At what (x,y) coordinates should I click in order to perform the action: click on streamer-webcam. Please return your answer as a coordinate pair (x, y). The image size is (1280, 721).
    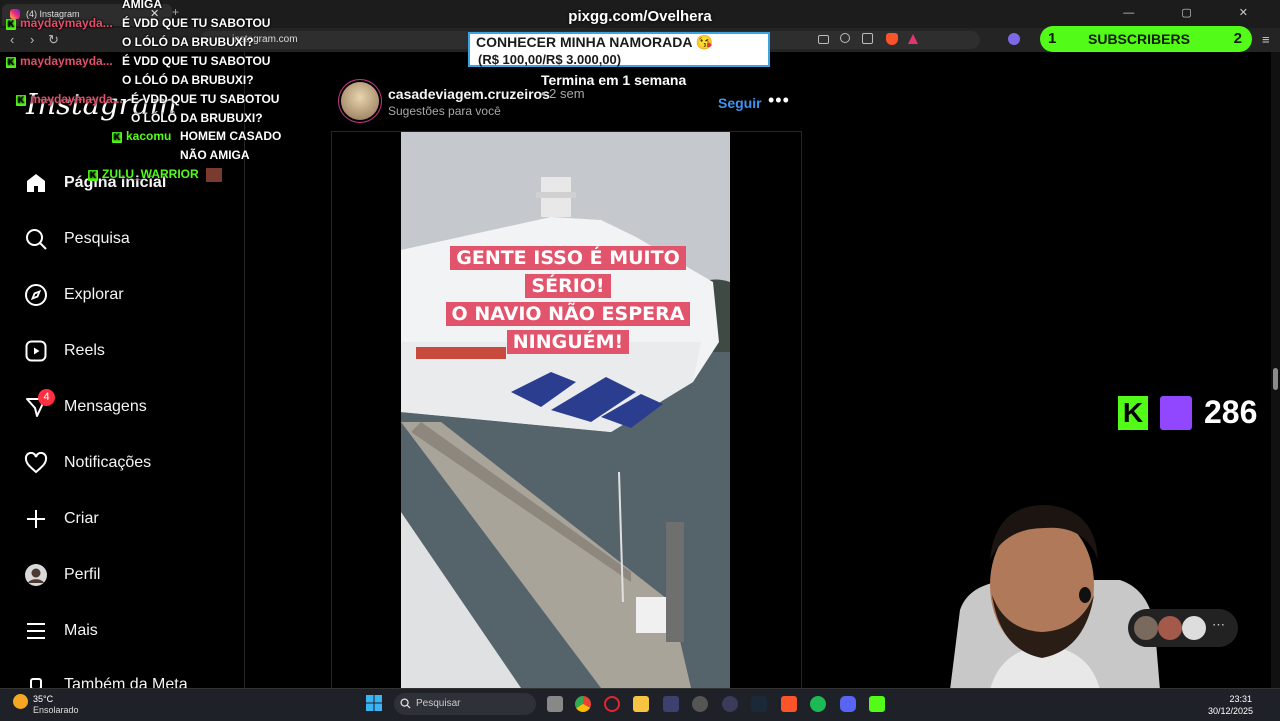
    Looking at the image, I should click on (1045, 595).